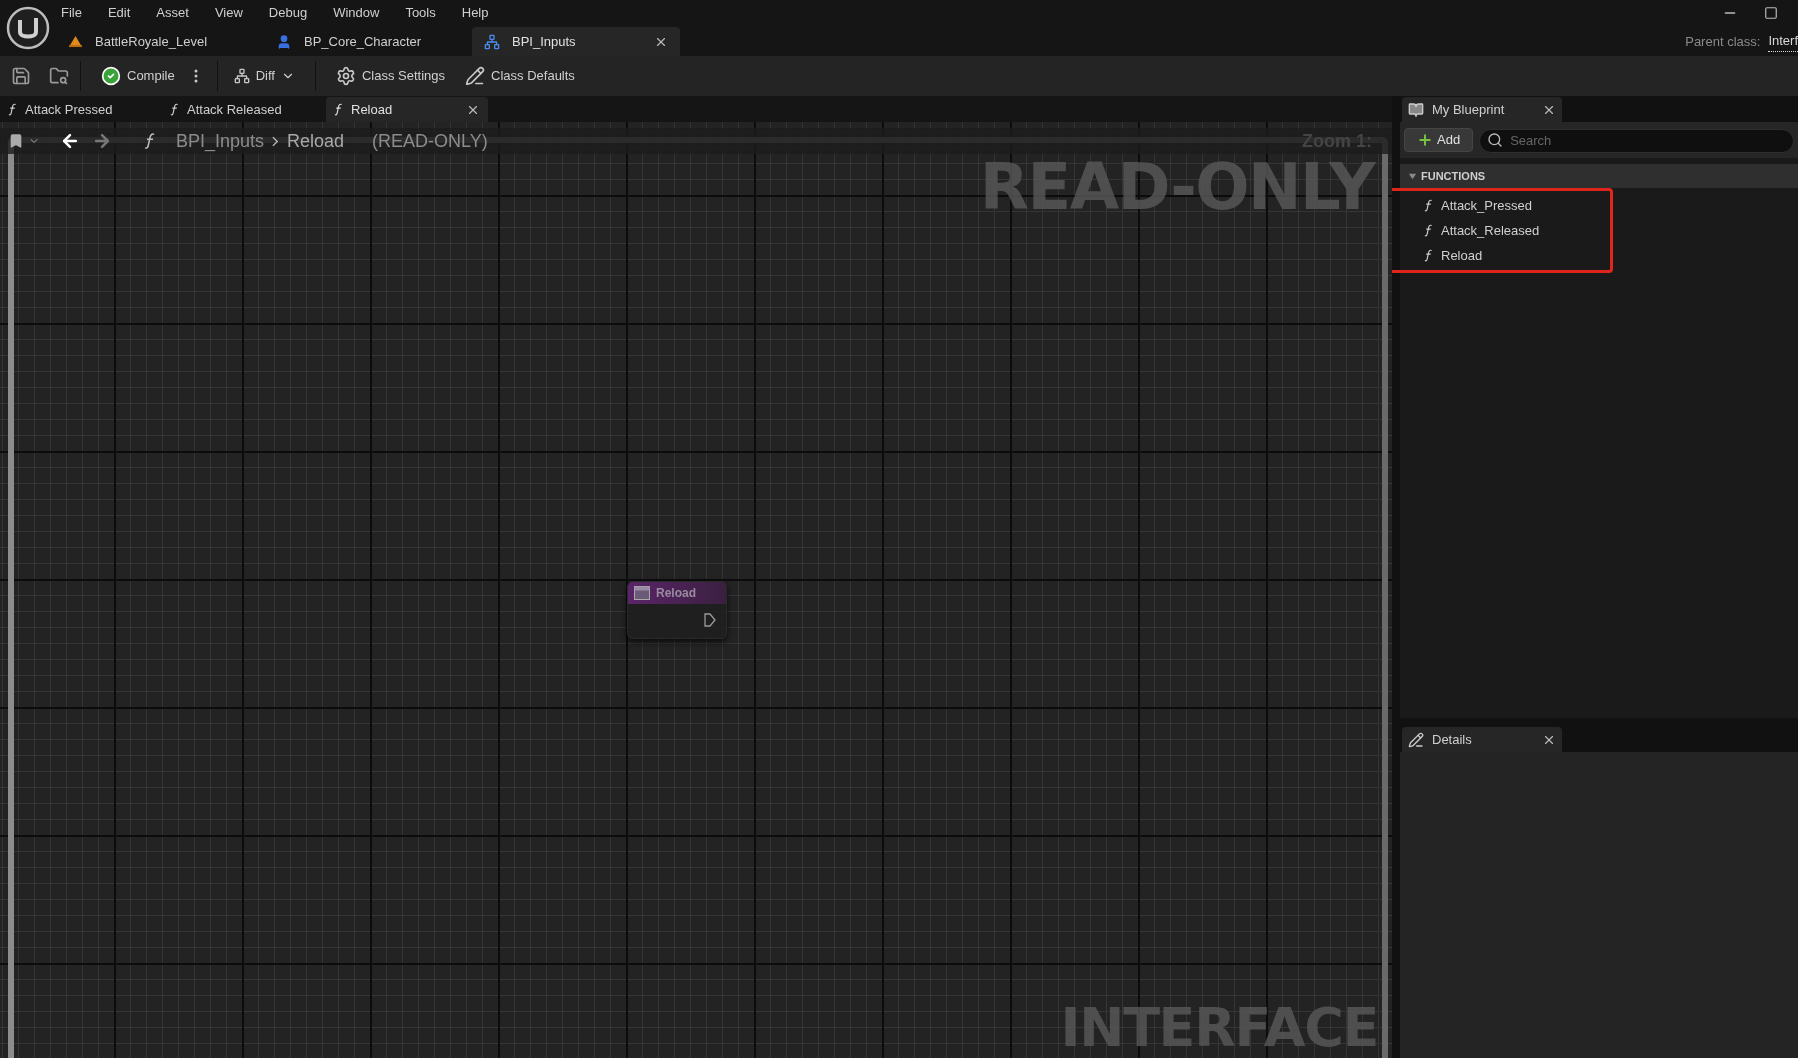  I want to click on folder-search-icon, so click(59, 76).